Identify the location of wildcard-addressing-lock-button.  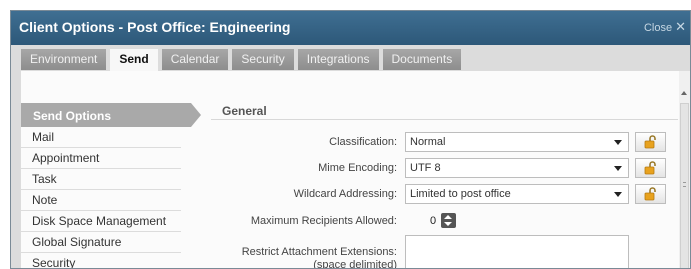
(650, 194).